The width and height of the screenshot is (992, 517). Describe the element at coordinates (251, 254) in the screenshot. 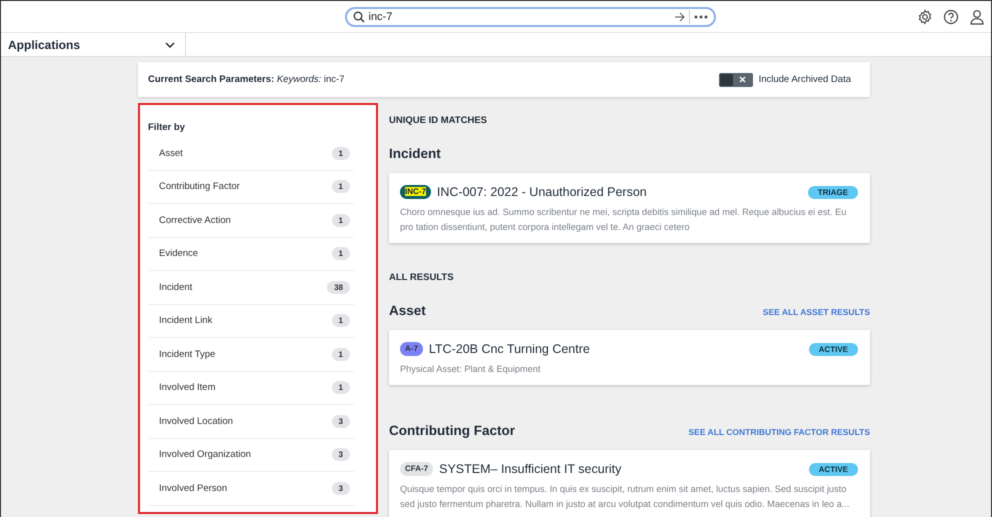

I see `filter-item: Evidence 1` at that location.